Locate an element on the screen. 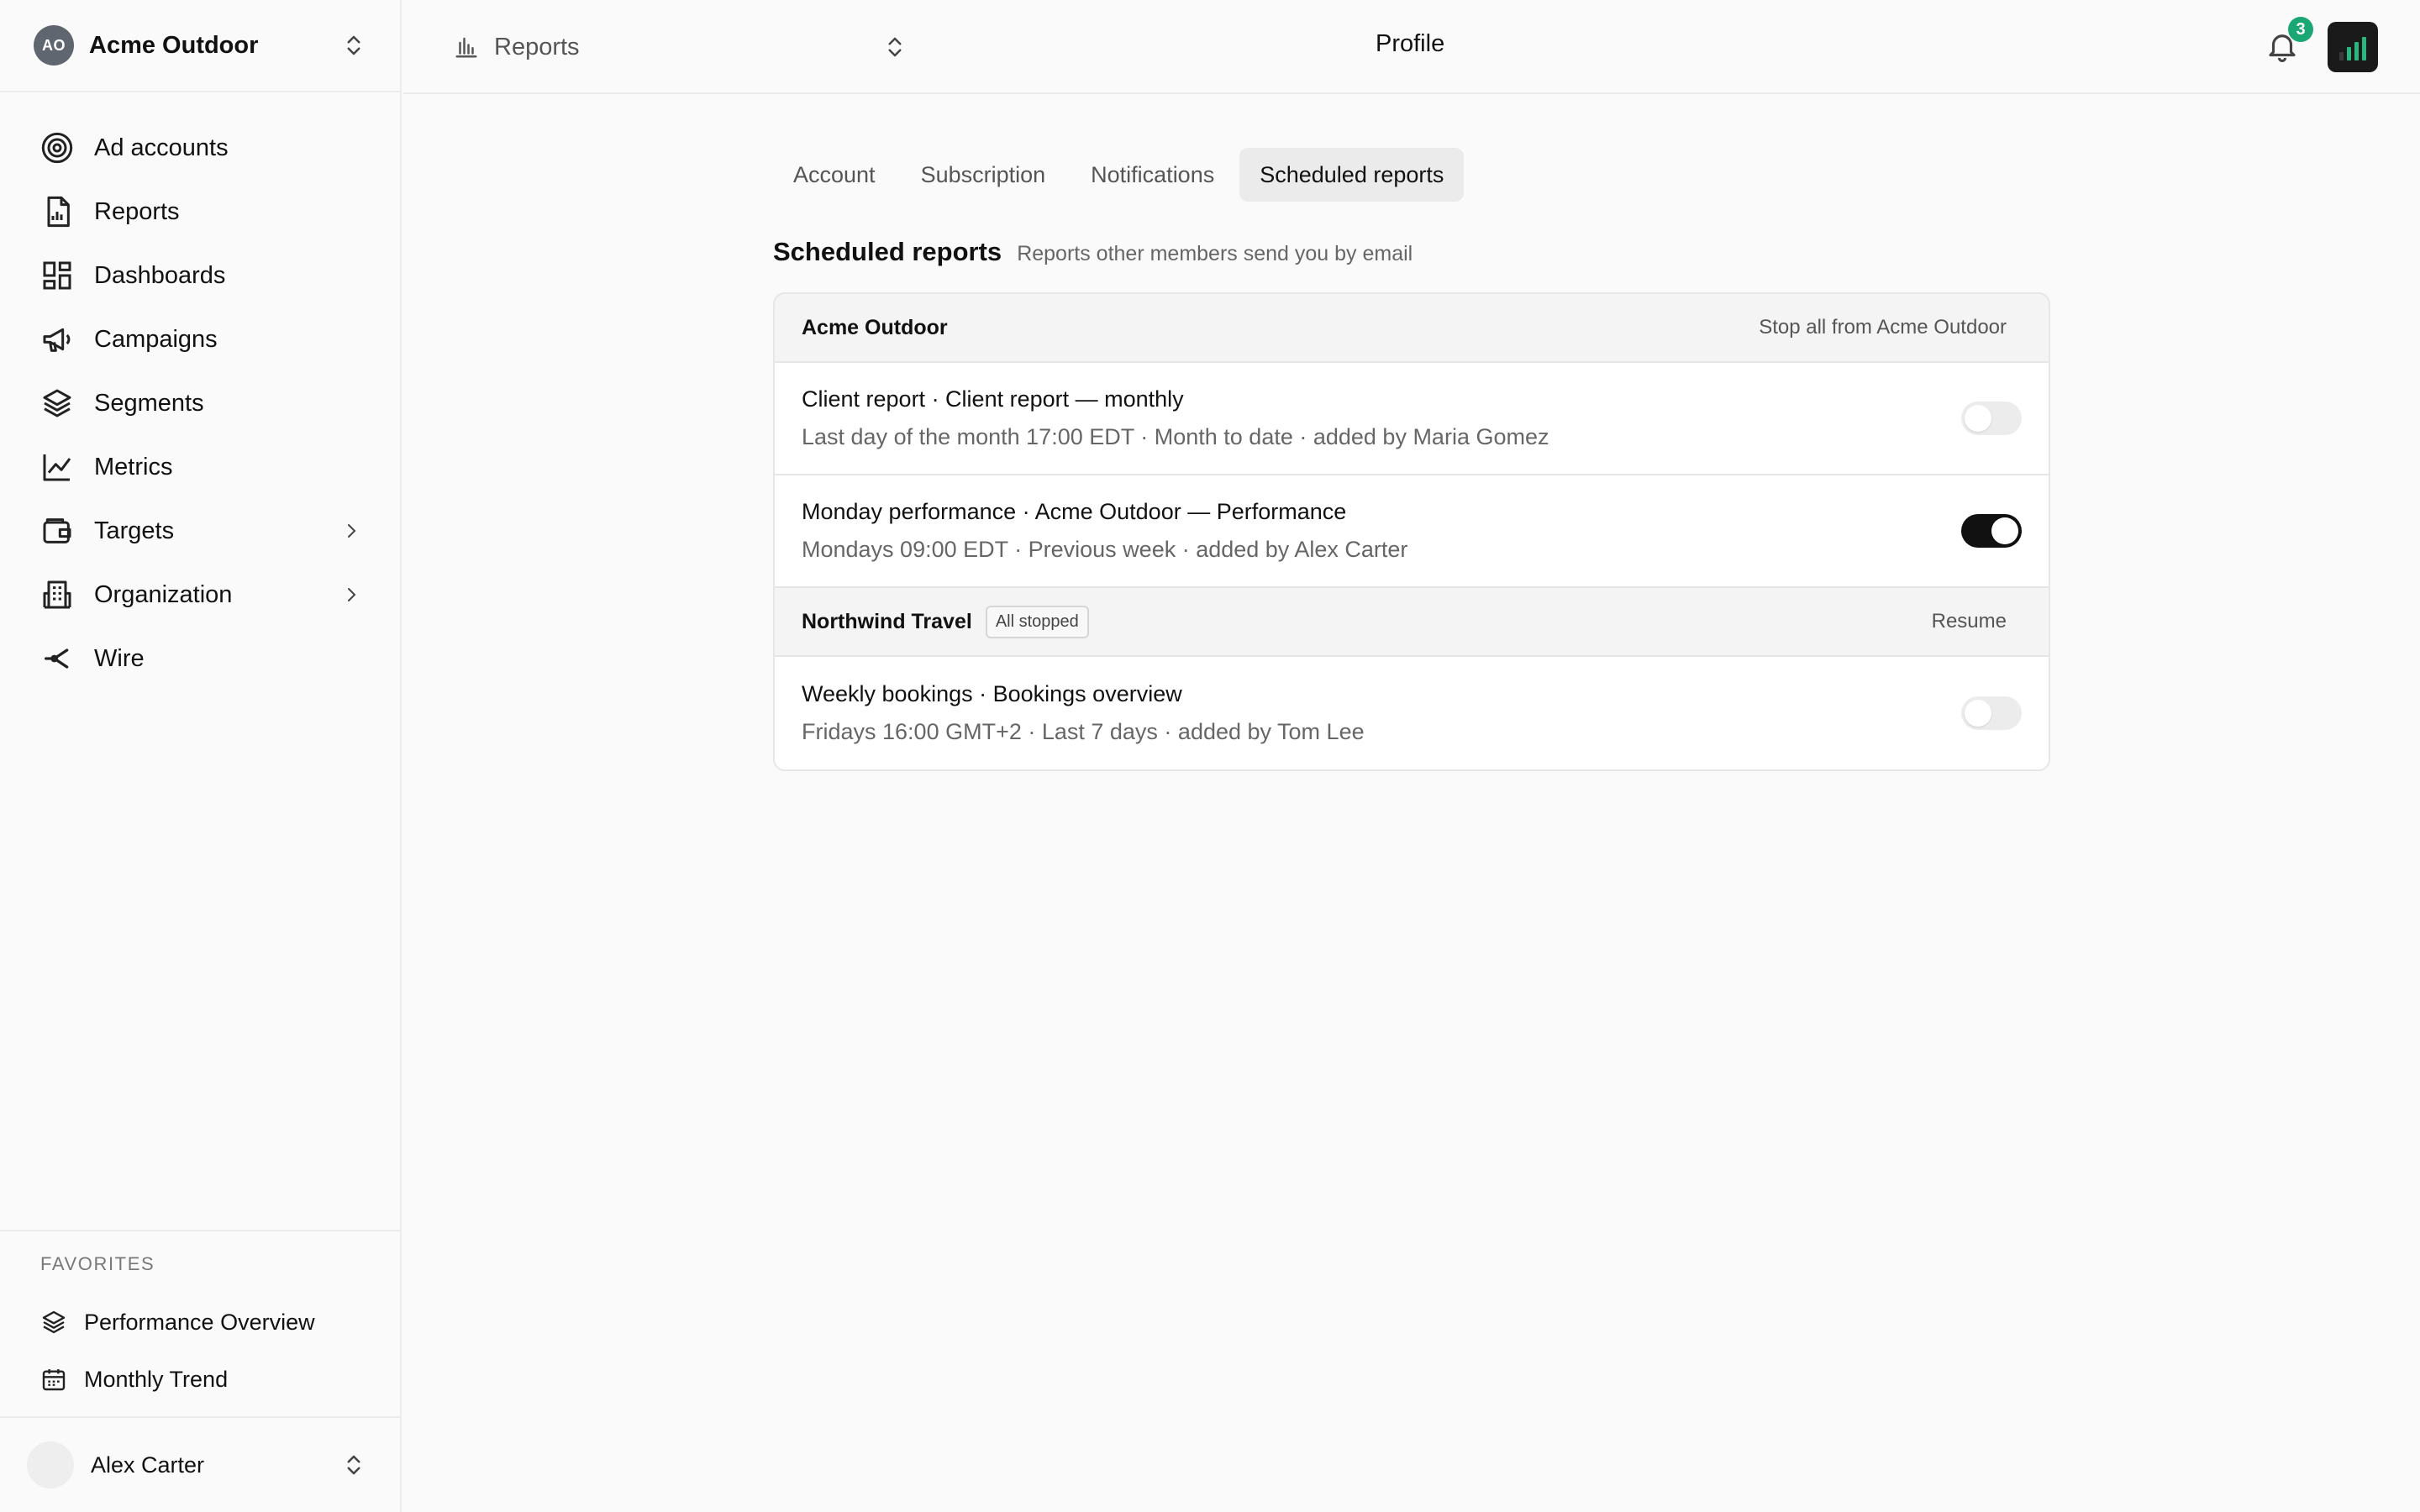 This screenshot has width=2420, height=1512. favorite-item-monthly-trend: Monthly Trend is located at coordinates (200, 1379).